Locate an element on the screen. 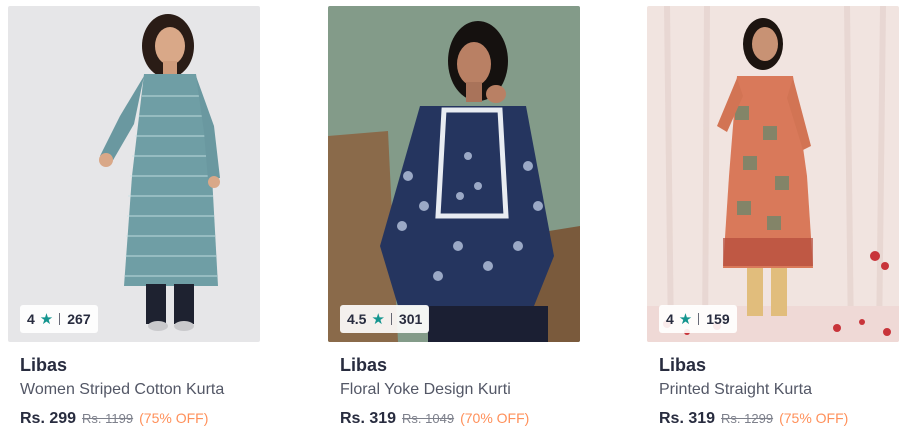 Image resolution: width=921 pixels, height=443 pixels. product-mrp: Rs. 1299 is located at coordinates (747, 418).